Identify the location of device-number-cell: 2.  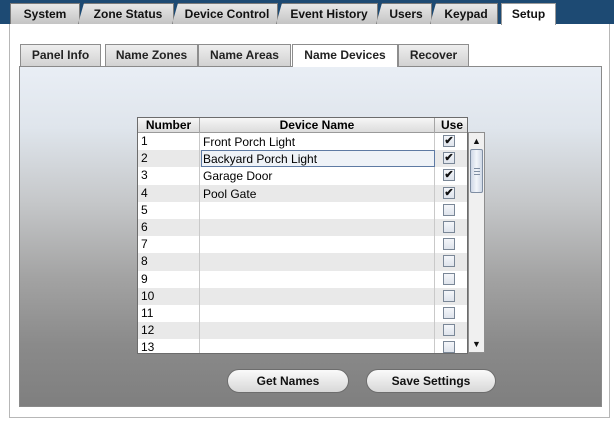
(144, 158).